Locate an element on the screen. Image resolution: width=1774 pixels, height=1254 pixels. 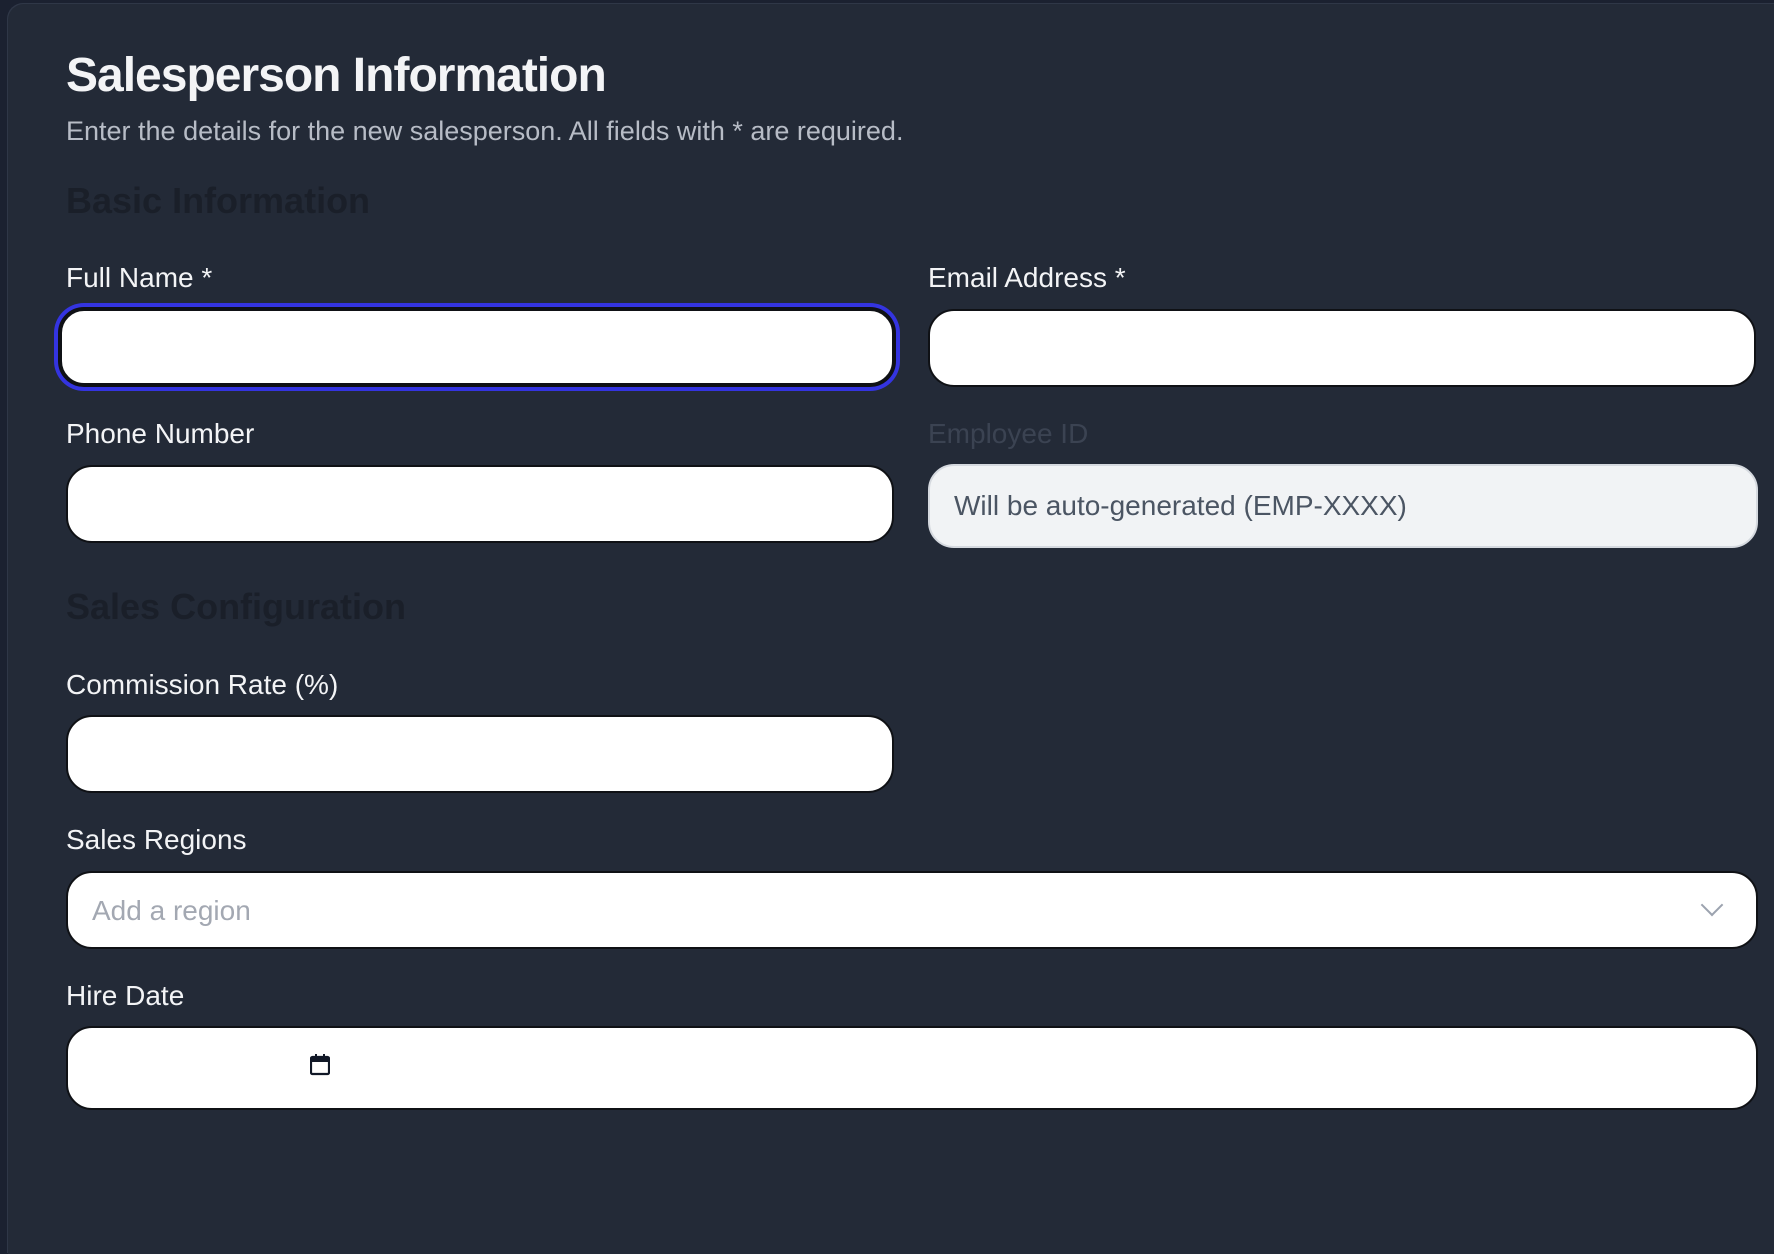
email-address-label: Email Address * is located at coordinates (1027, 277).